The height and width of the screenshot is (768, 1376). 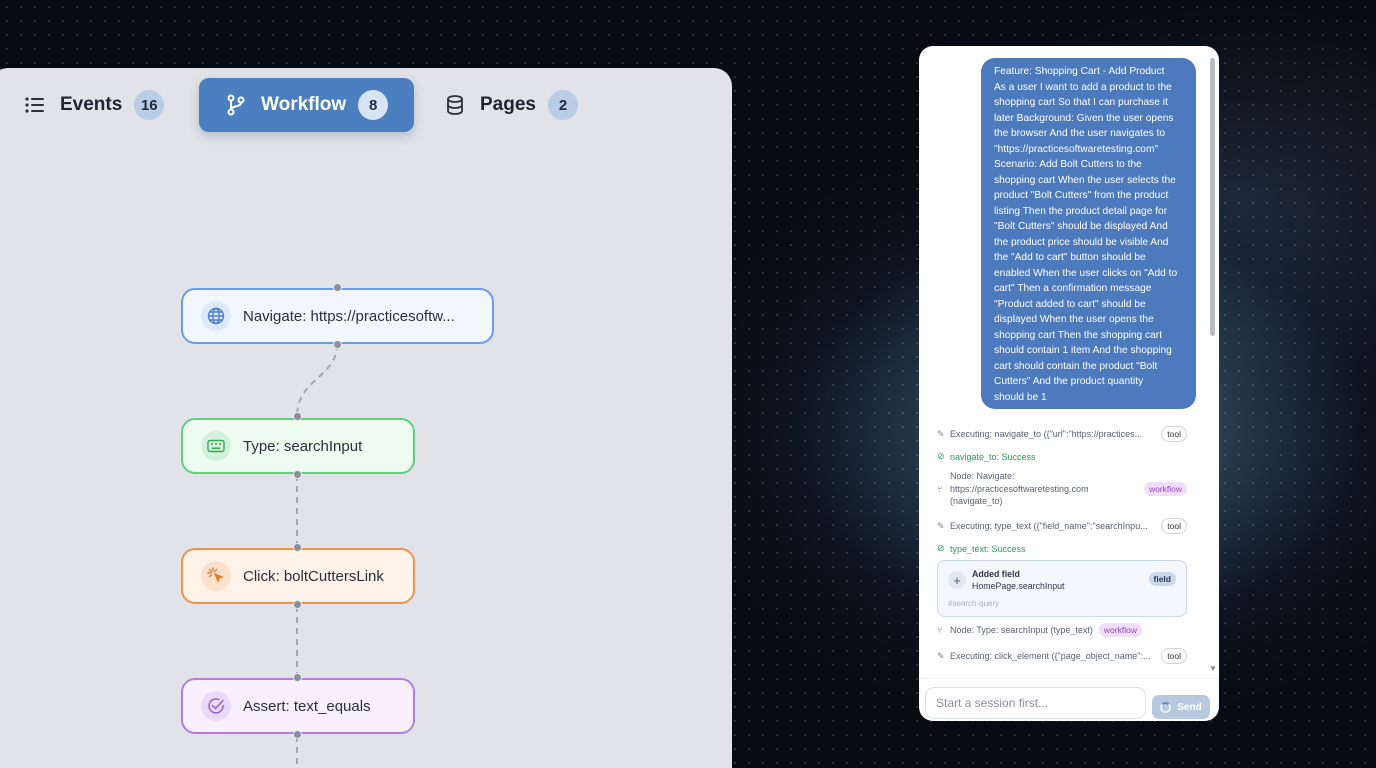 I want to click on keyboard-icon, so click(x=216, y=446).